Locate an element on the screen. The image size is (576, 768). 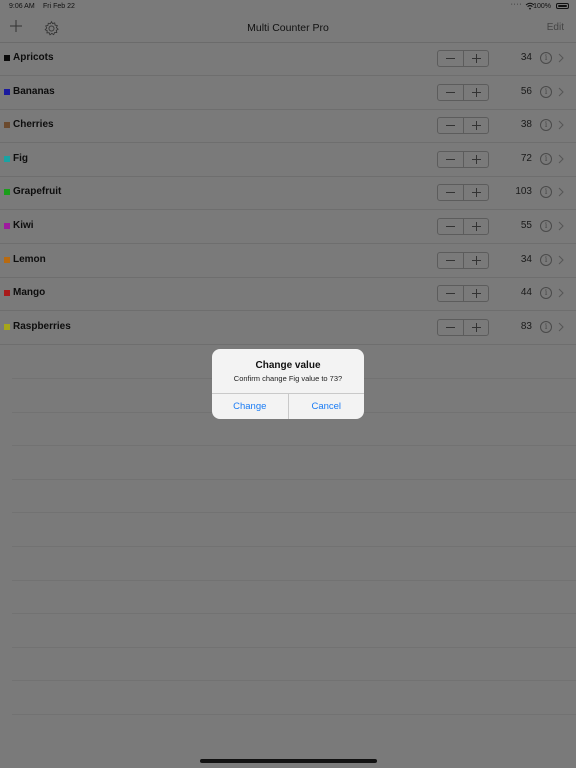
counter-name: Bananas is located at coordinates (34, 91).